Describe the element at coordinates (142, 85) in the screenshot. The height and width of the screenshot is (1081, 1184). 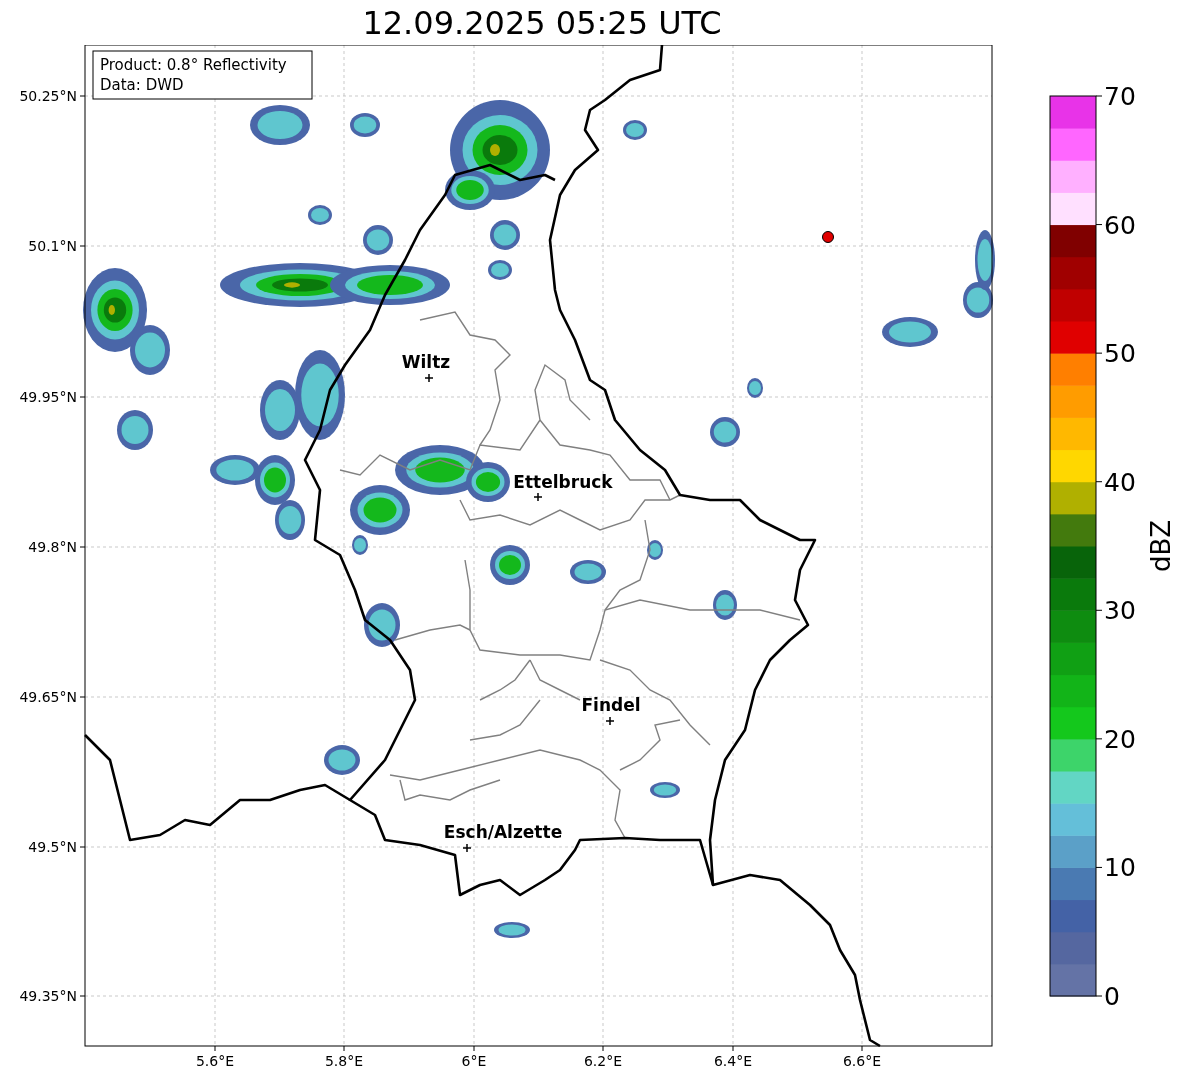
I see `info-text: Data: DWD` at that location.